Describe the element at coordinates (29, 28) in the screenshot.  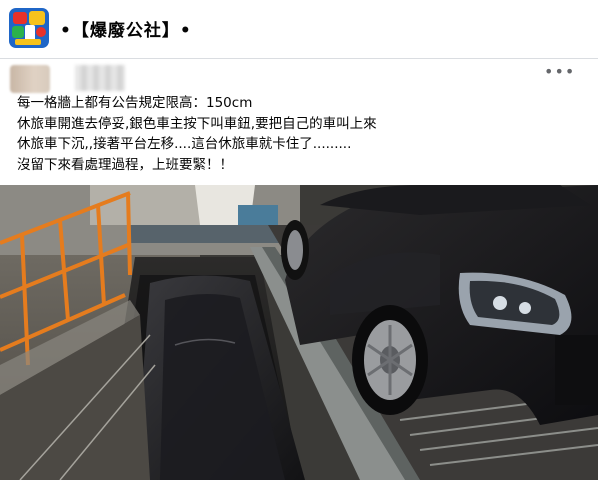
I see `bao-fei-gong-she-logo` at that location.